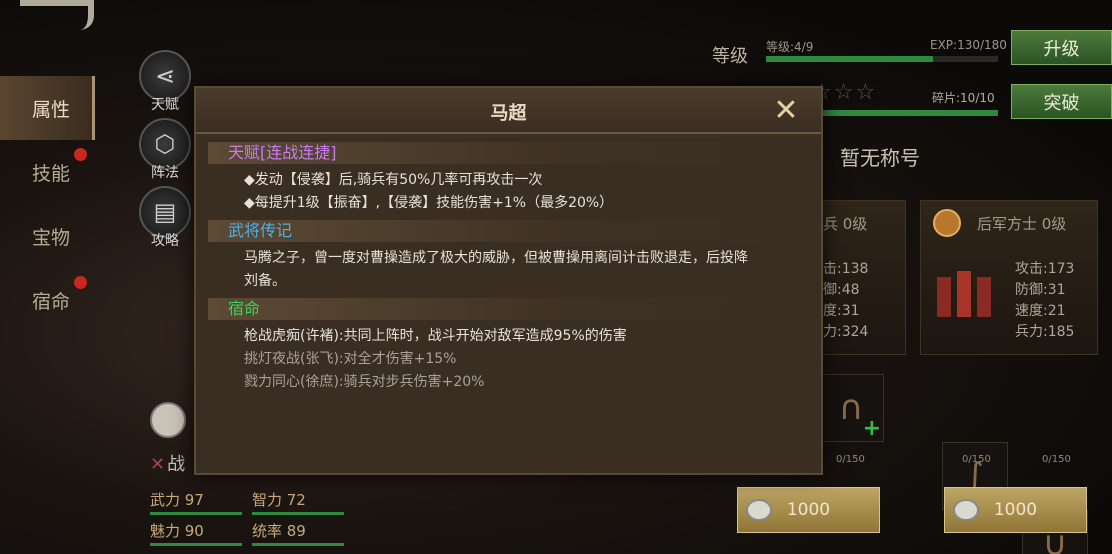 The height and width of the screenshot is (554, 1112). Describe the element at coordinates (871, 428) in the screenshot. I see `add-icon: +` at that location.